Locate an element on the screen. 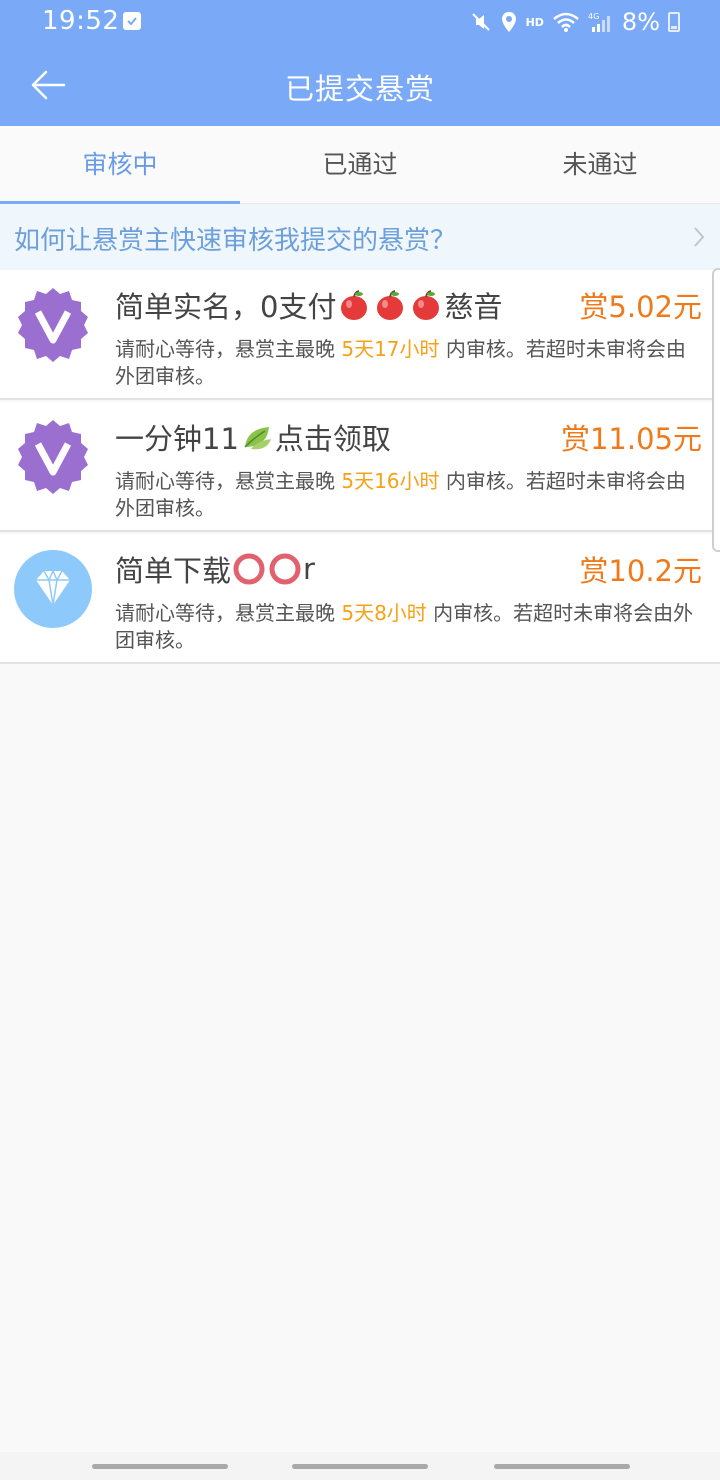 The image size is (720, 1480). tip-text: 如何让悬赏主快速审核我提交的悬赏？ is located at coordinates (235, 241).